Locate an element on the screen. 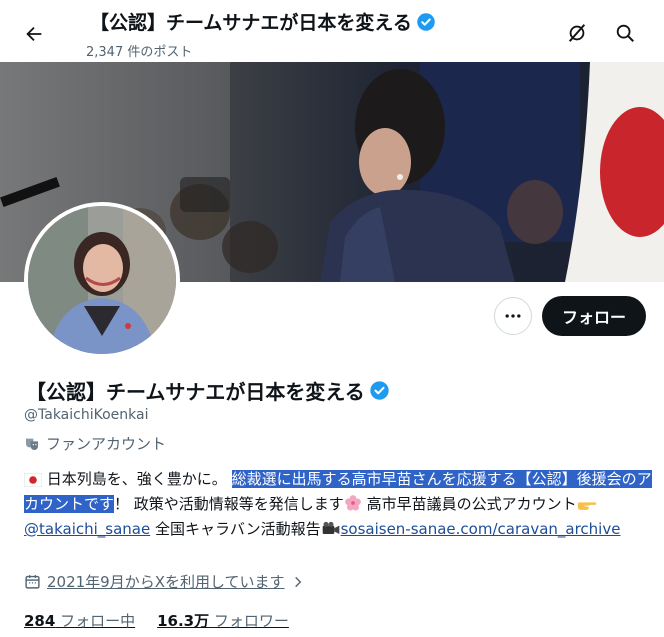  bio-text-1: 日本列島を、強く豊かに。 is located at coordinates (136, 479).